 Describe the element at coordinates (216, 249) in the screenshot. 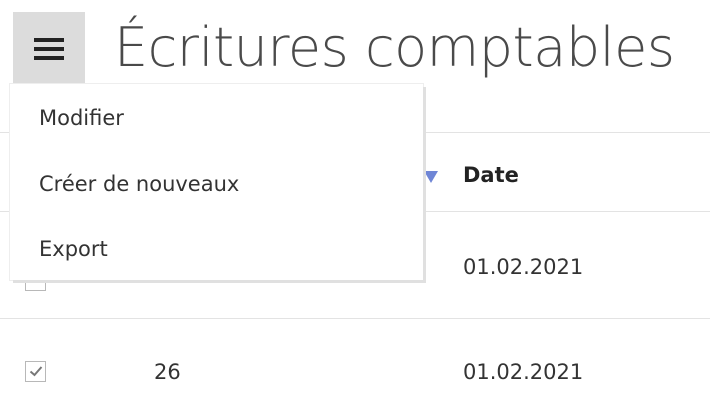

I see `menu-item-export: Export` at that location.